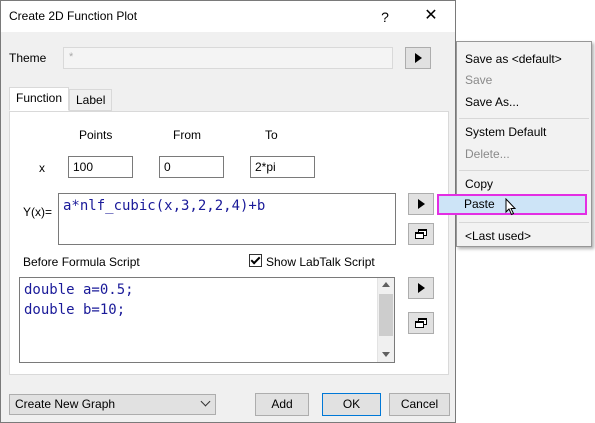 Image resolution: width=595 pixels, height=423 pixels. What do you see at coordinates (419, 404) in the screenshot?
I see `cancel-button: Cancel` at bounding box center [419, 404].